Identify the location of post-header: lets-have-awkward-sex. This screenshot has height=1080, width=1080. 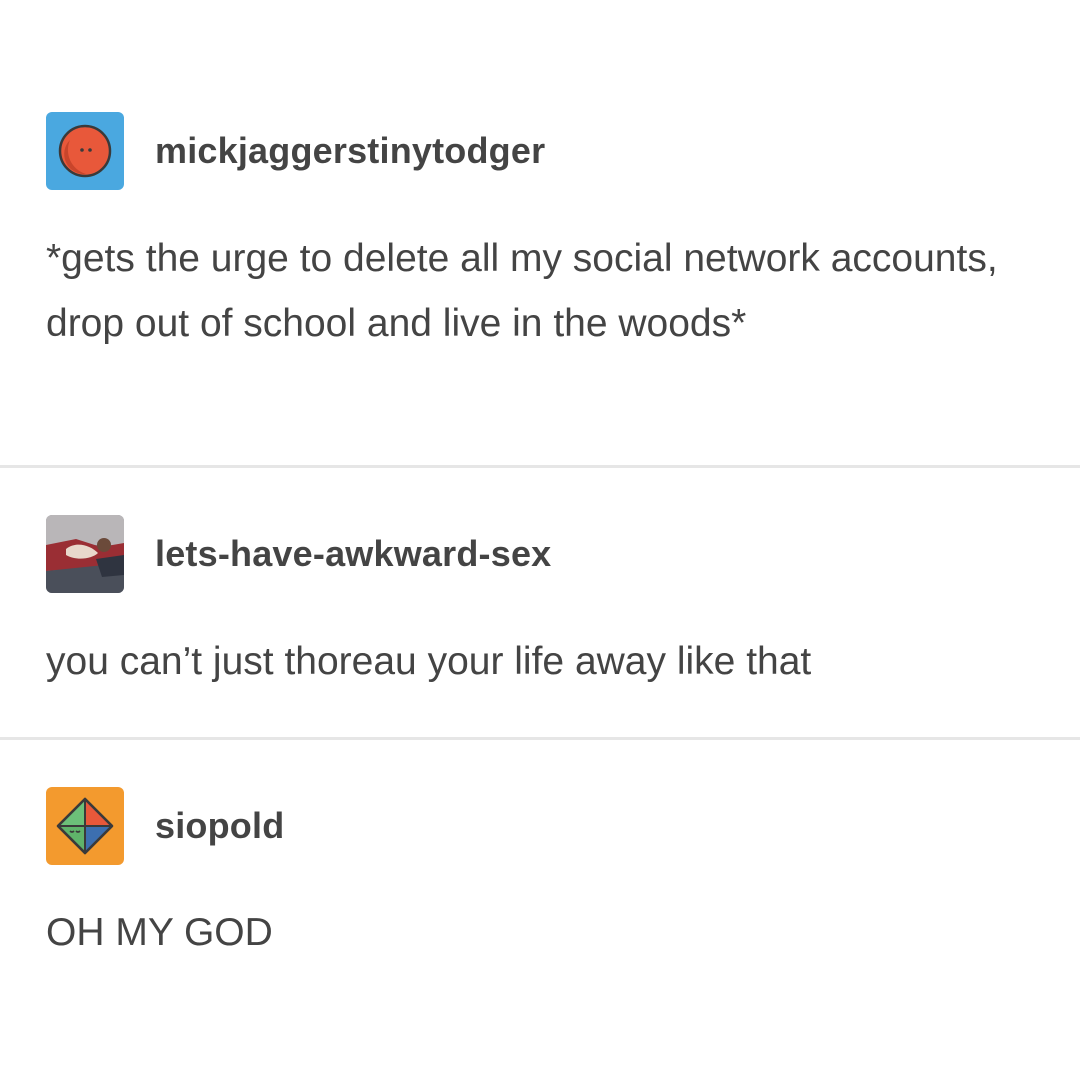
(298, 554).